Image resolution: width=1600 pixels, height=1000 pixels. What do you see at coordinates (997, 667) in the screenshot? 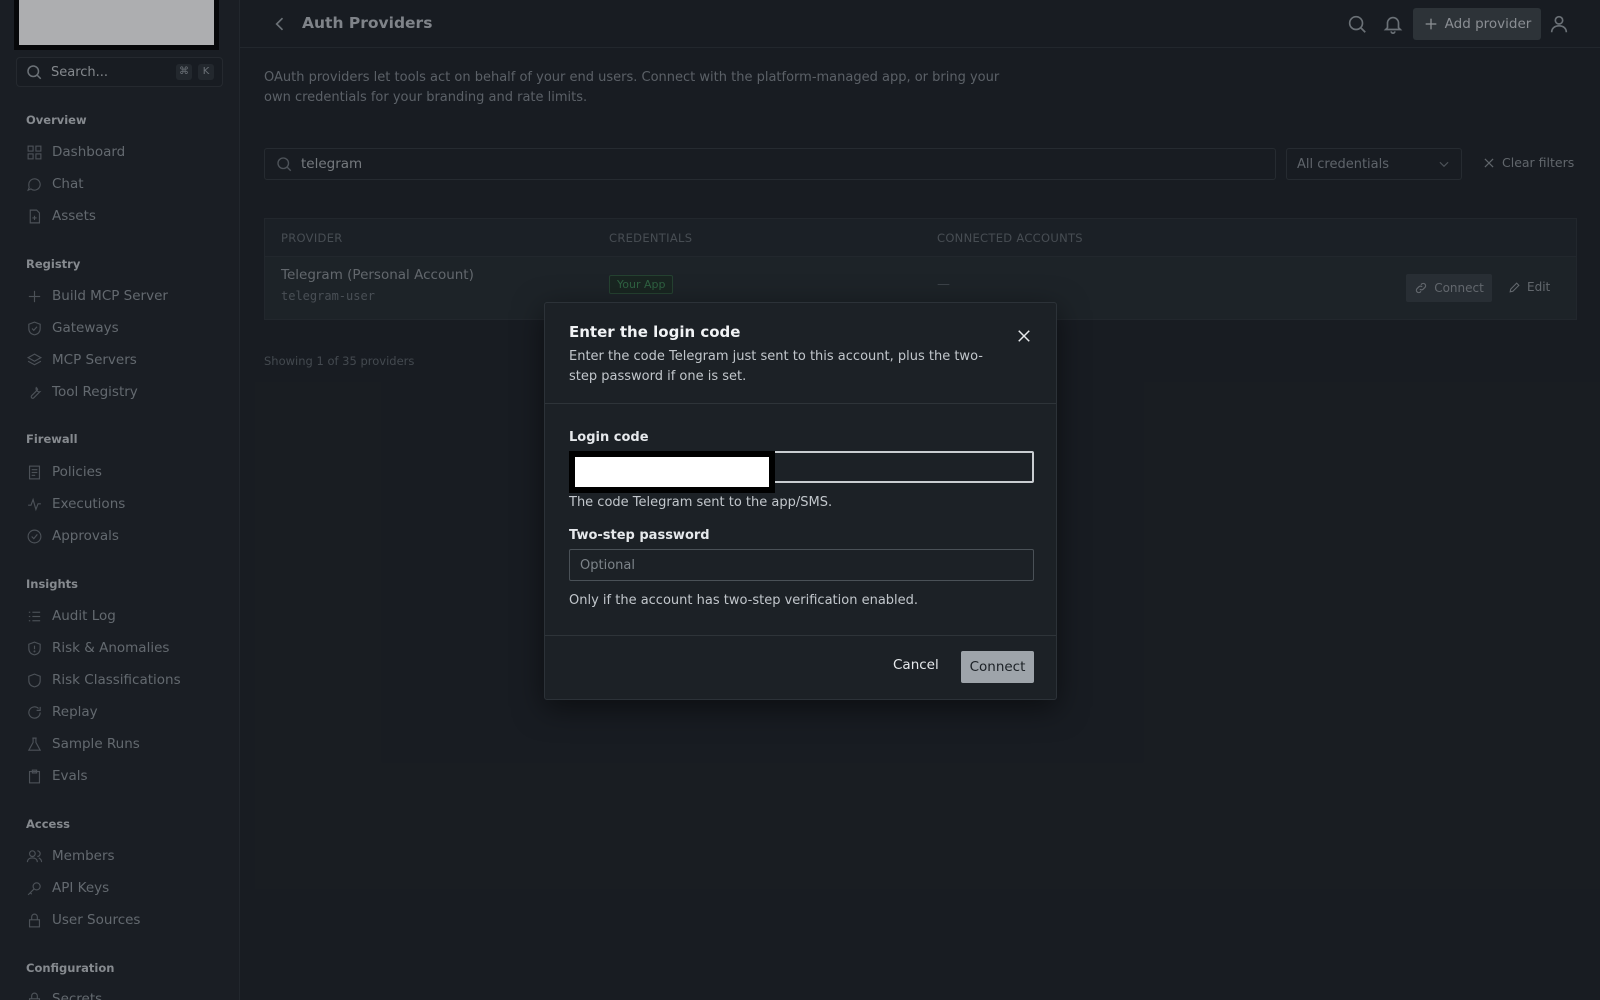
I see `connect-button: Connect` at bounding box center [997, 667].